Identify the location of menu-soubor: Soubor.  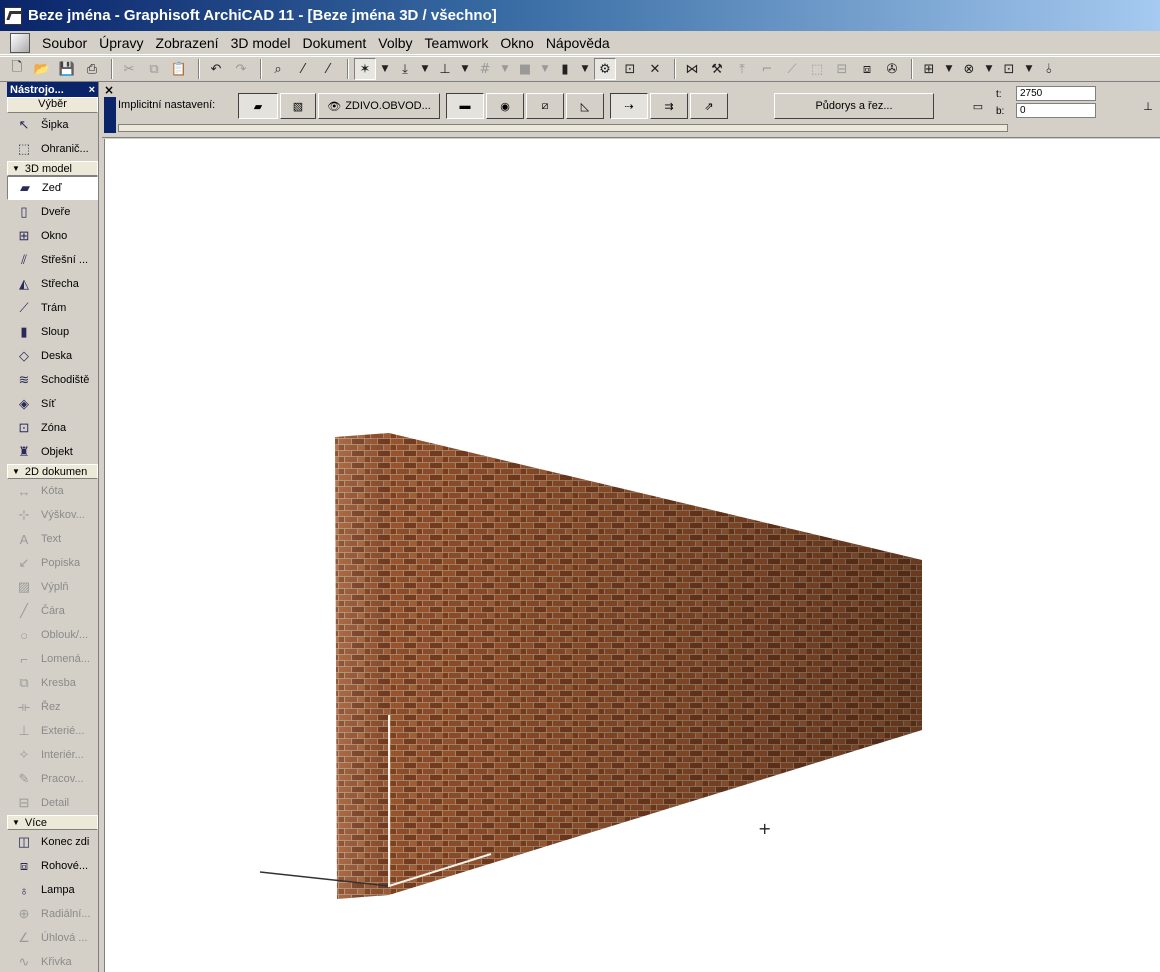
(66, 43).